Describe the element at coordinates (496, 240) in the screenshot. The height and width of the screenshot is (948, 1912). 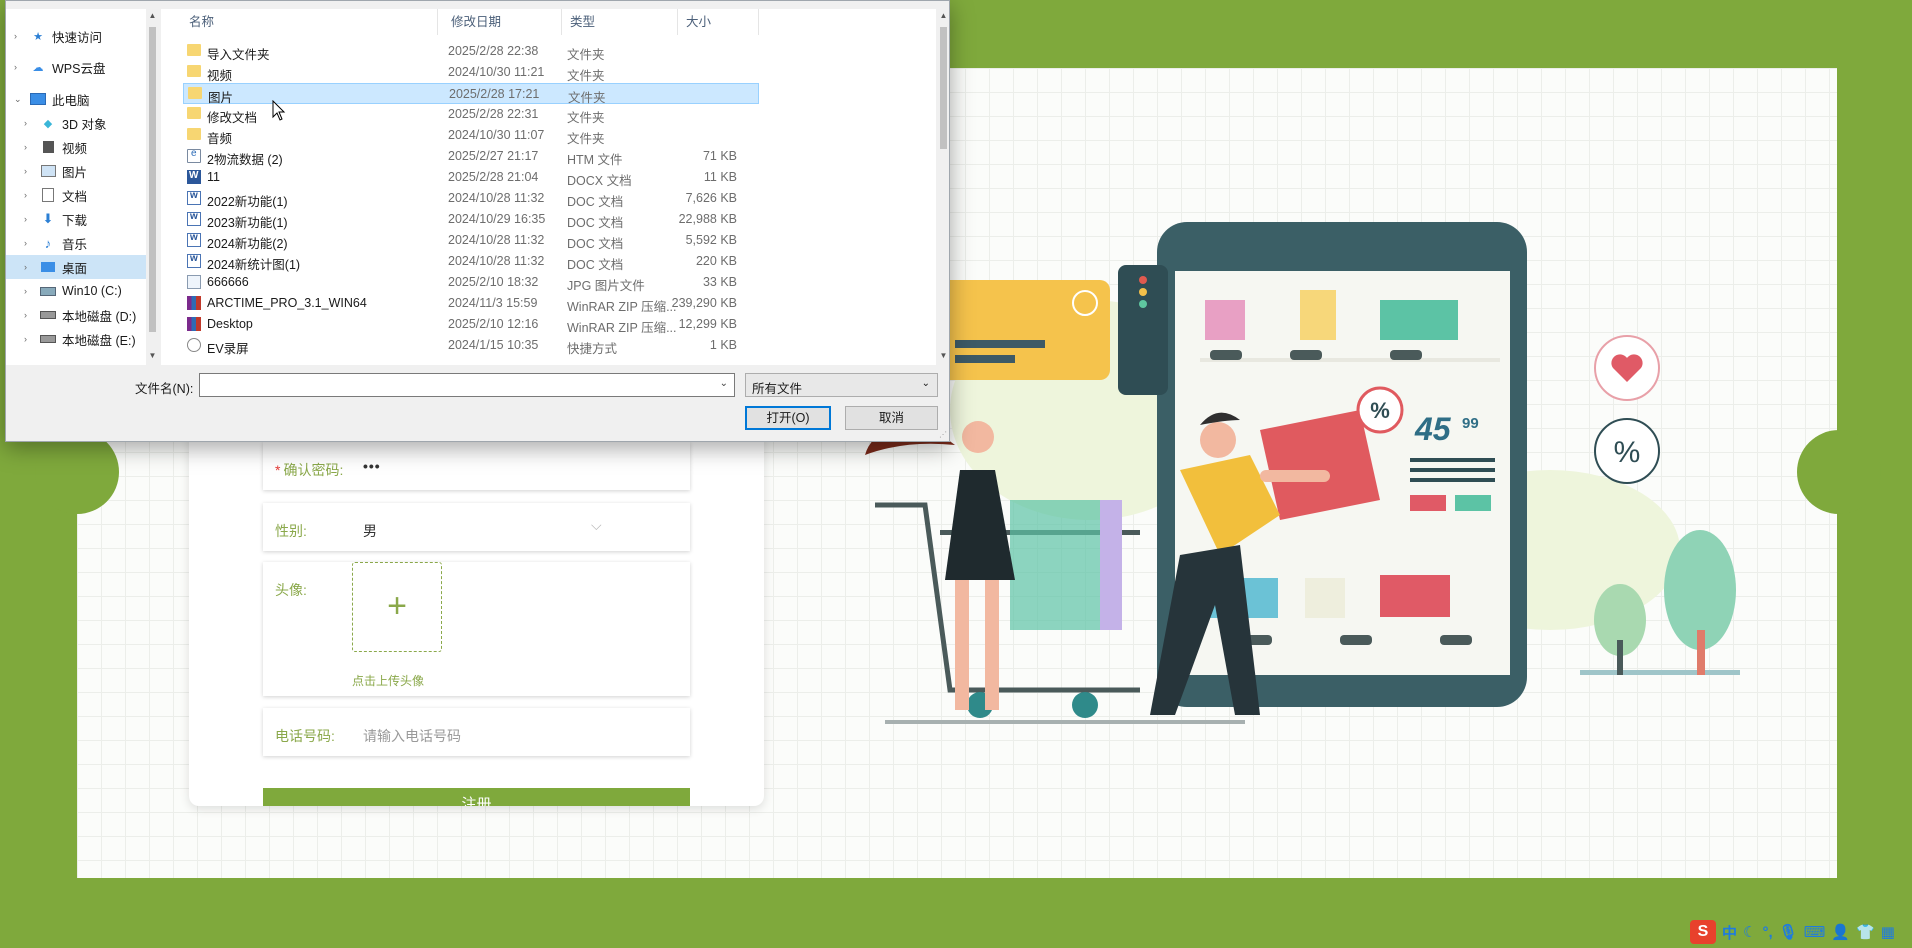
I see `file-date: 2024/10/28 11:32` at that location.